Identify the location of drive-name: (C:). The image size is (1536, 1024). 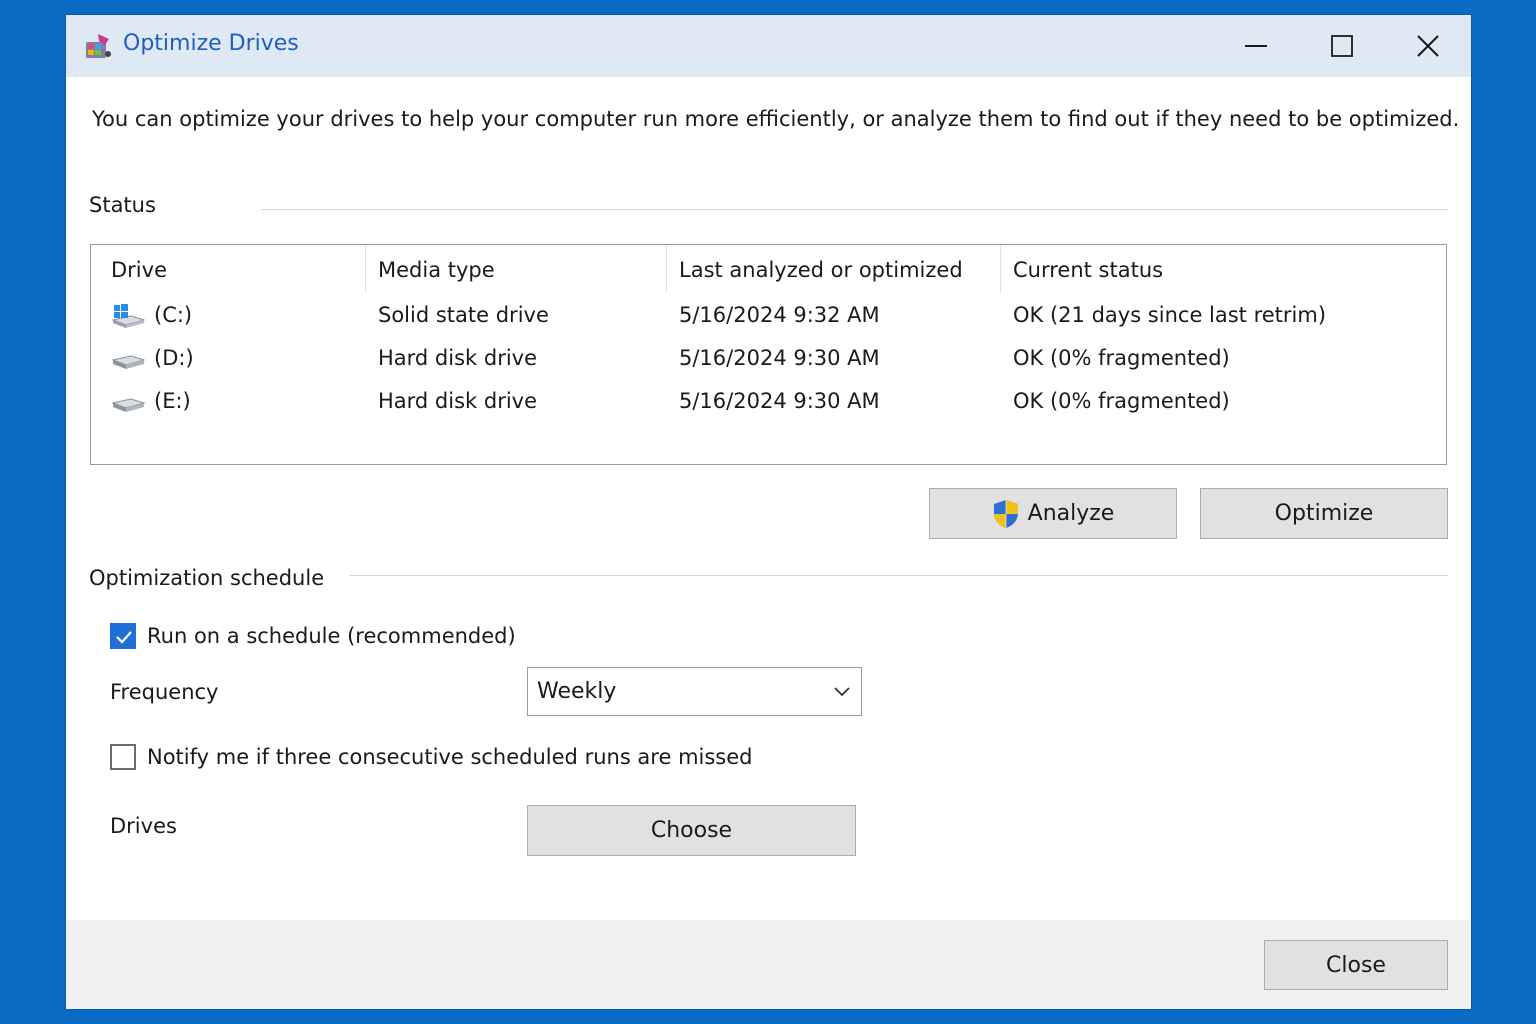
(173, 315).